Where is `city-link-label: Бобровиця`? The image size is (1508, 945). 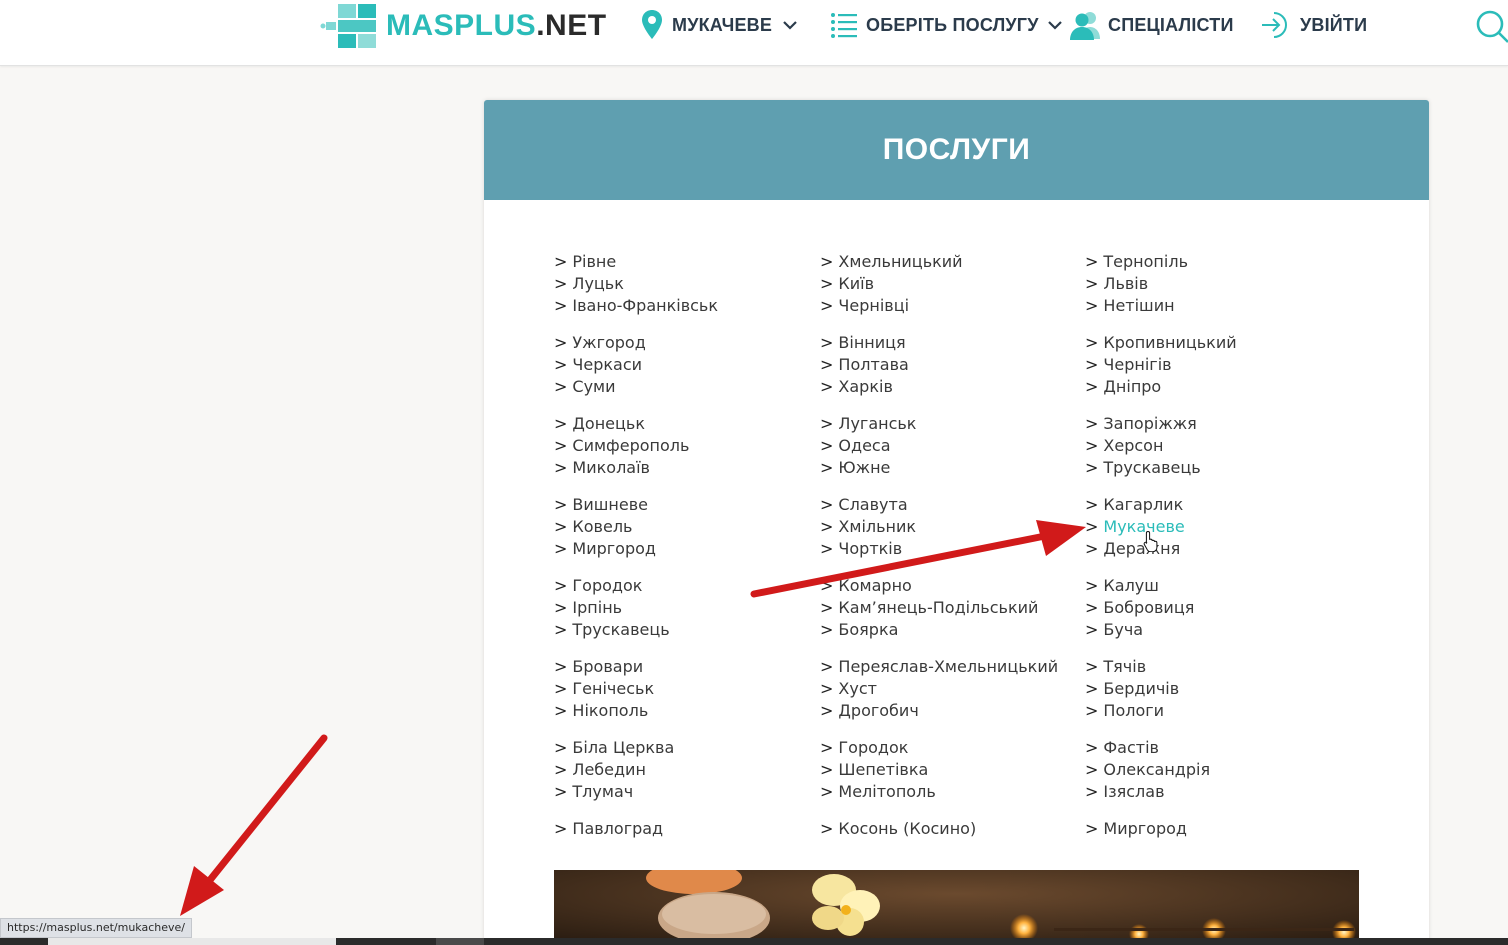 city-link-label: Бобровиця is located at coordinates (1149, 607).